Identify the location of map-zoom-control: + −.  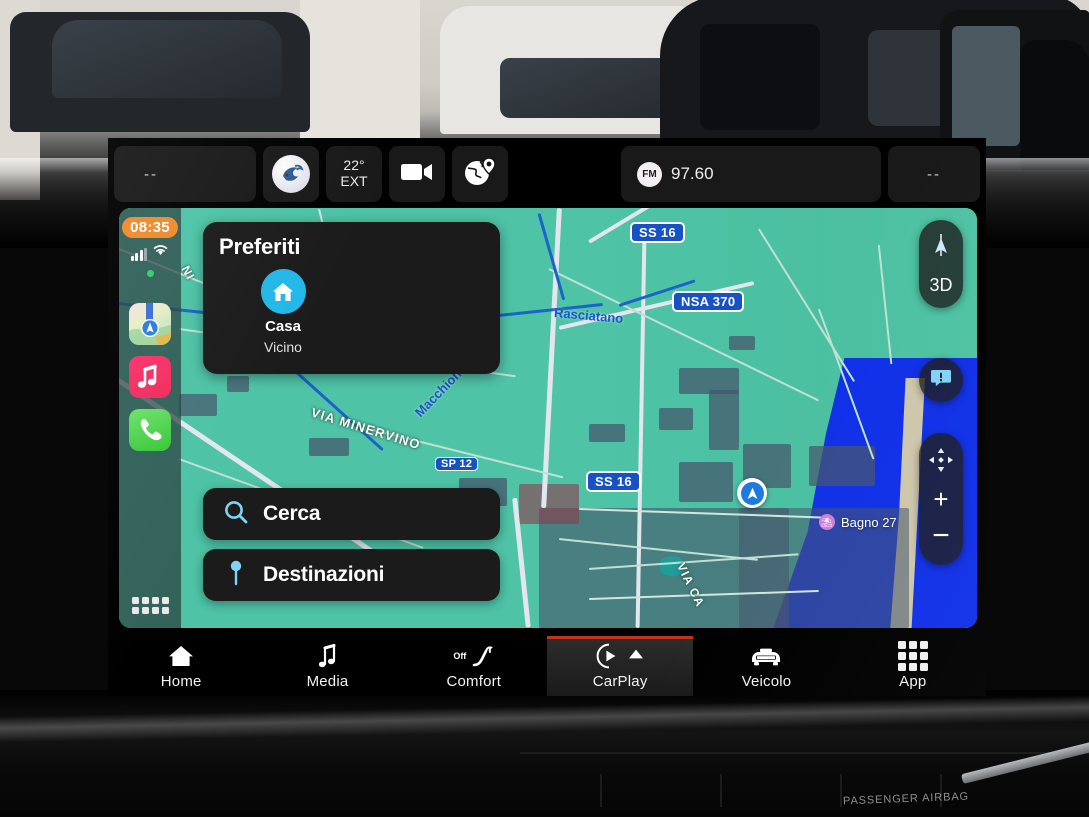
(941, 499).